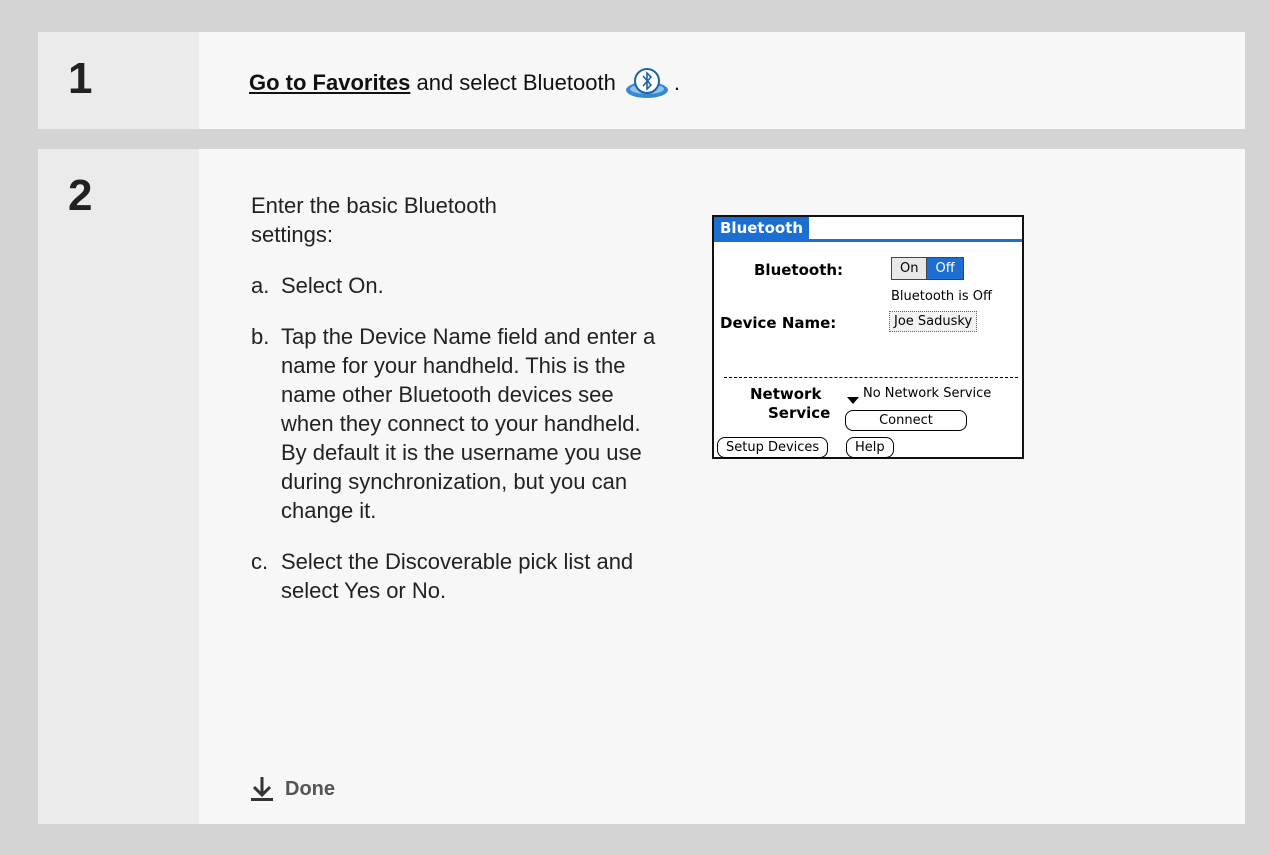 Image resolution: width=1270 pixels, height=855 pixels. I want to click on down-arrow-icon, so click(262, 789).